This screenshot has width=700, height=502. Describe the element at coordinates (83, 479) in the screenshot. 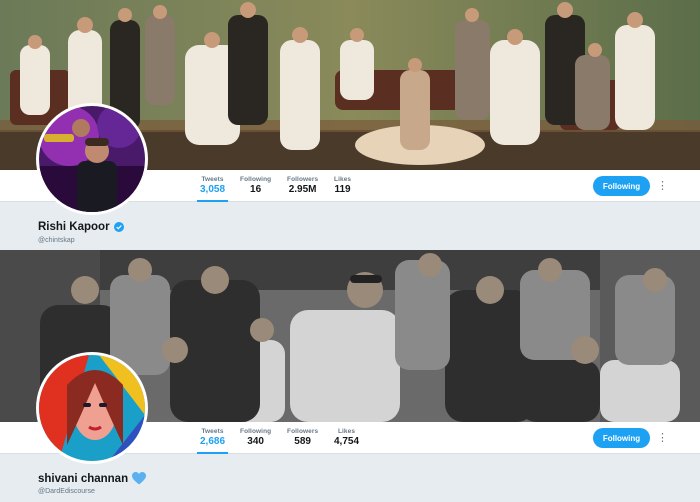

I see `profile-name: shivani channan` at that location.